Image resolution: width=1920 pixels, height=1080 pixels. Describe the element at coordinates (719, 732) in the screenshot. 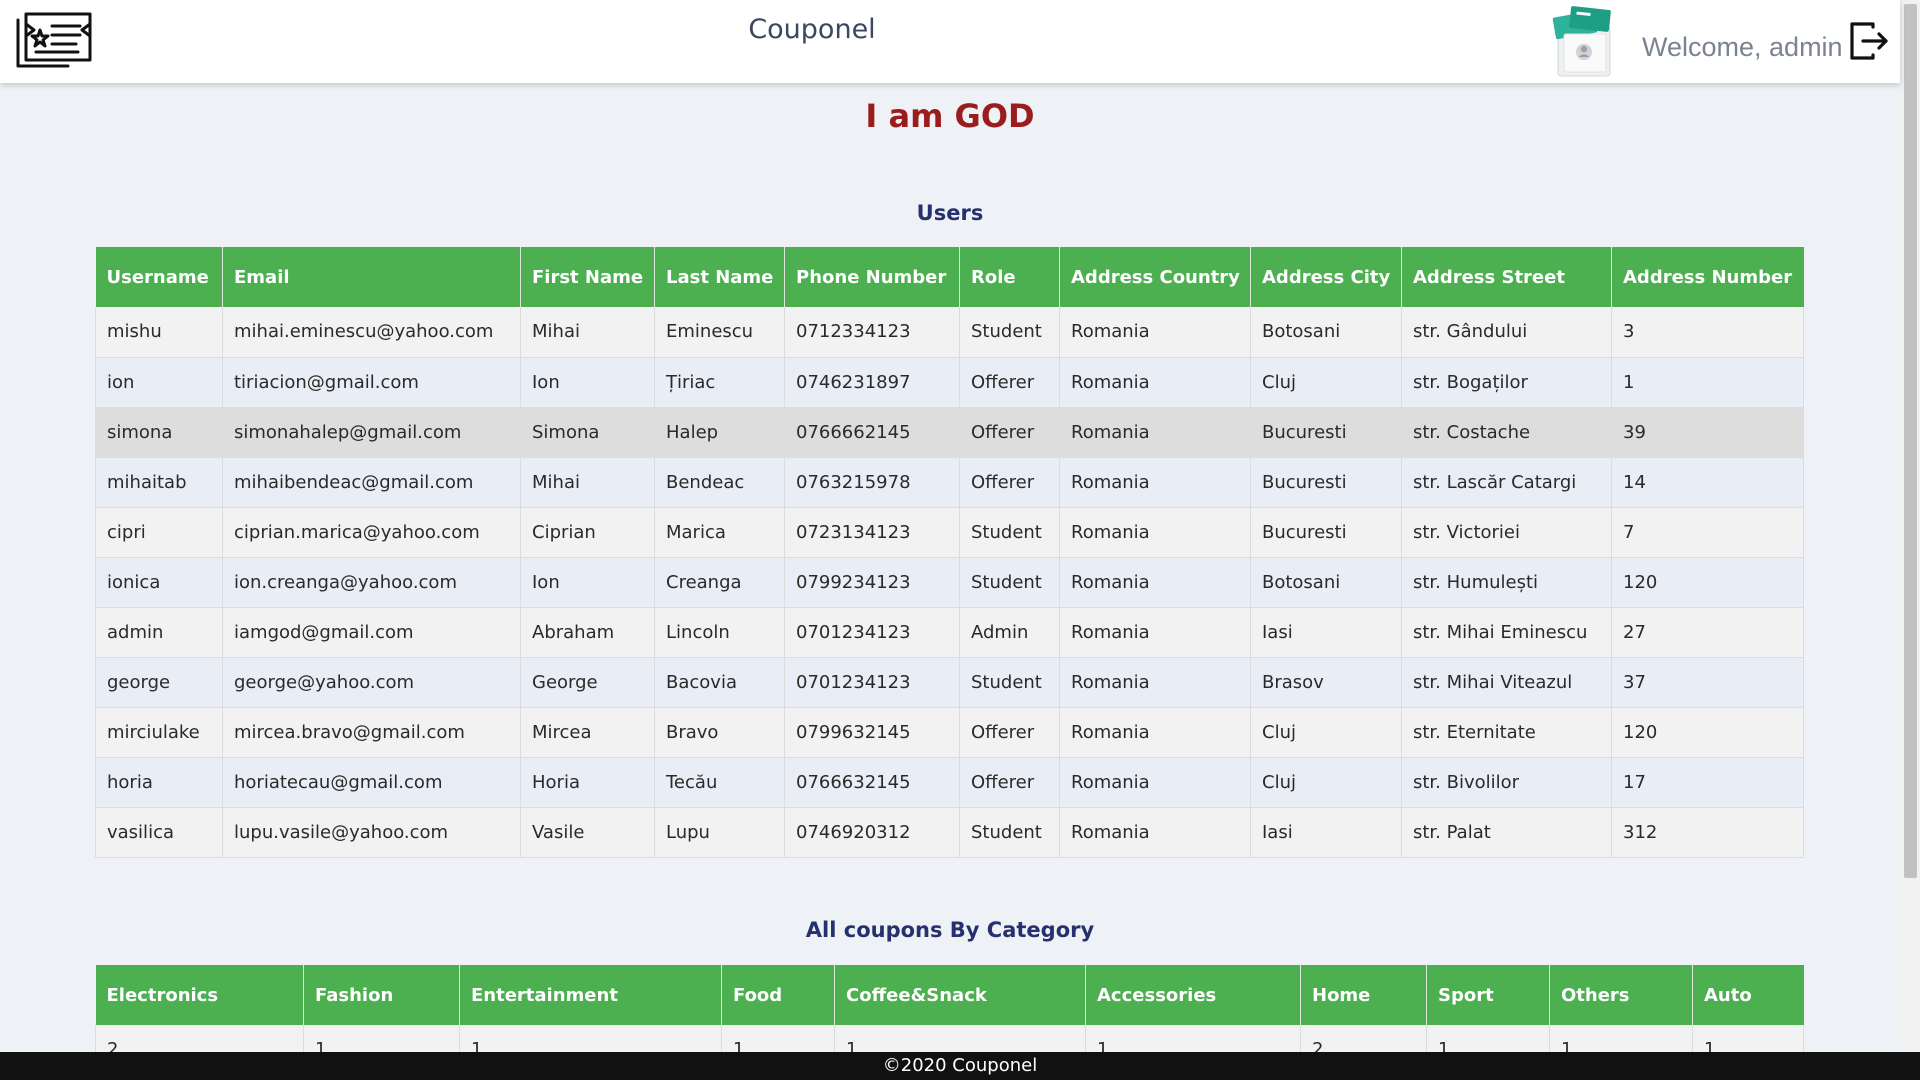

I see `table-cell: Bravo` at that location.